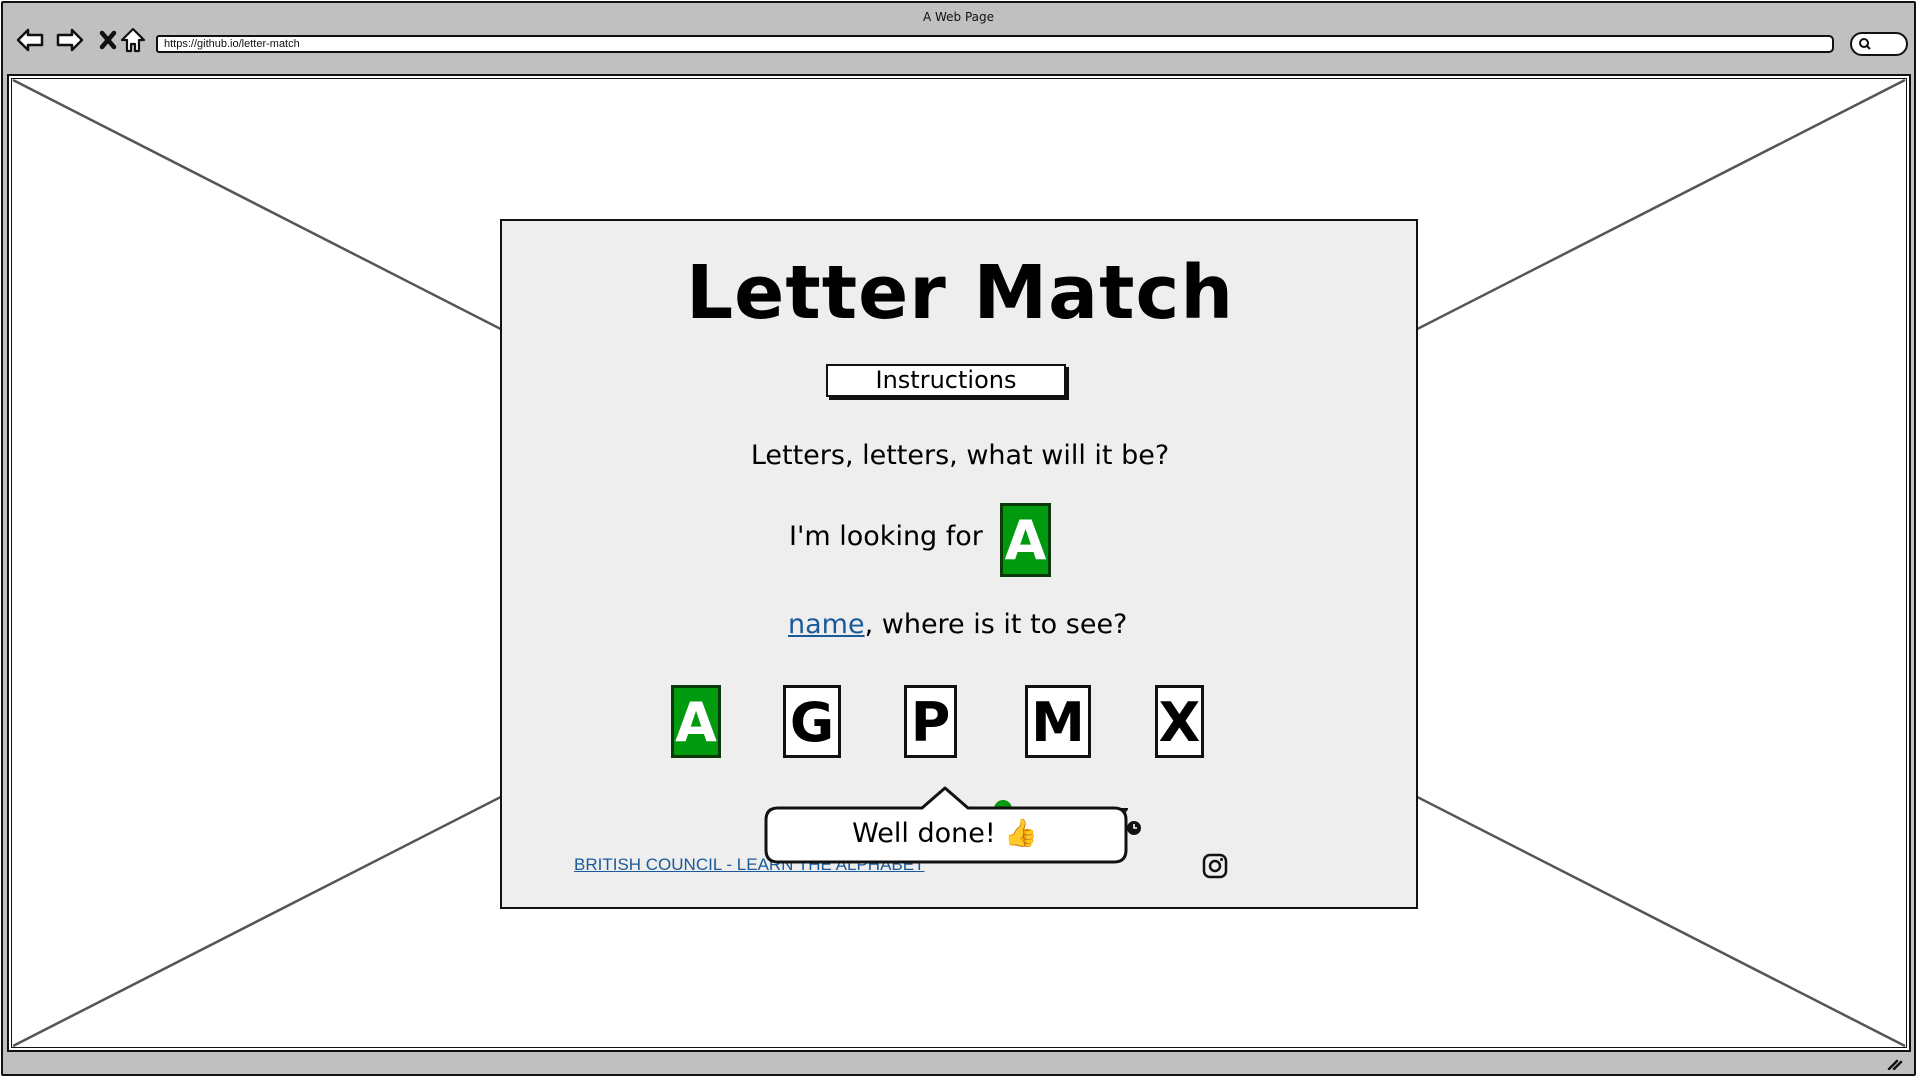 This screenshot has width=1920, height=1080. I want to click on back-icon, so click(30, 40).